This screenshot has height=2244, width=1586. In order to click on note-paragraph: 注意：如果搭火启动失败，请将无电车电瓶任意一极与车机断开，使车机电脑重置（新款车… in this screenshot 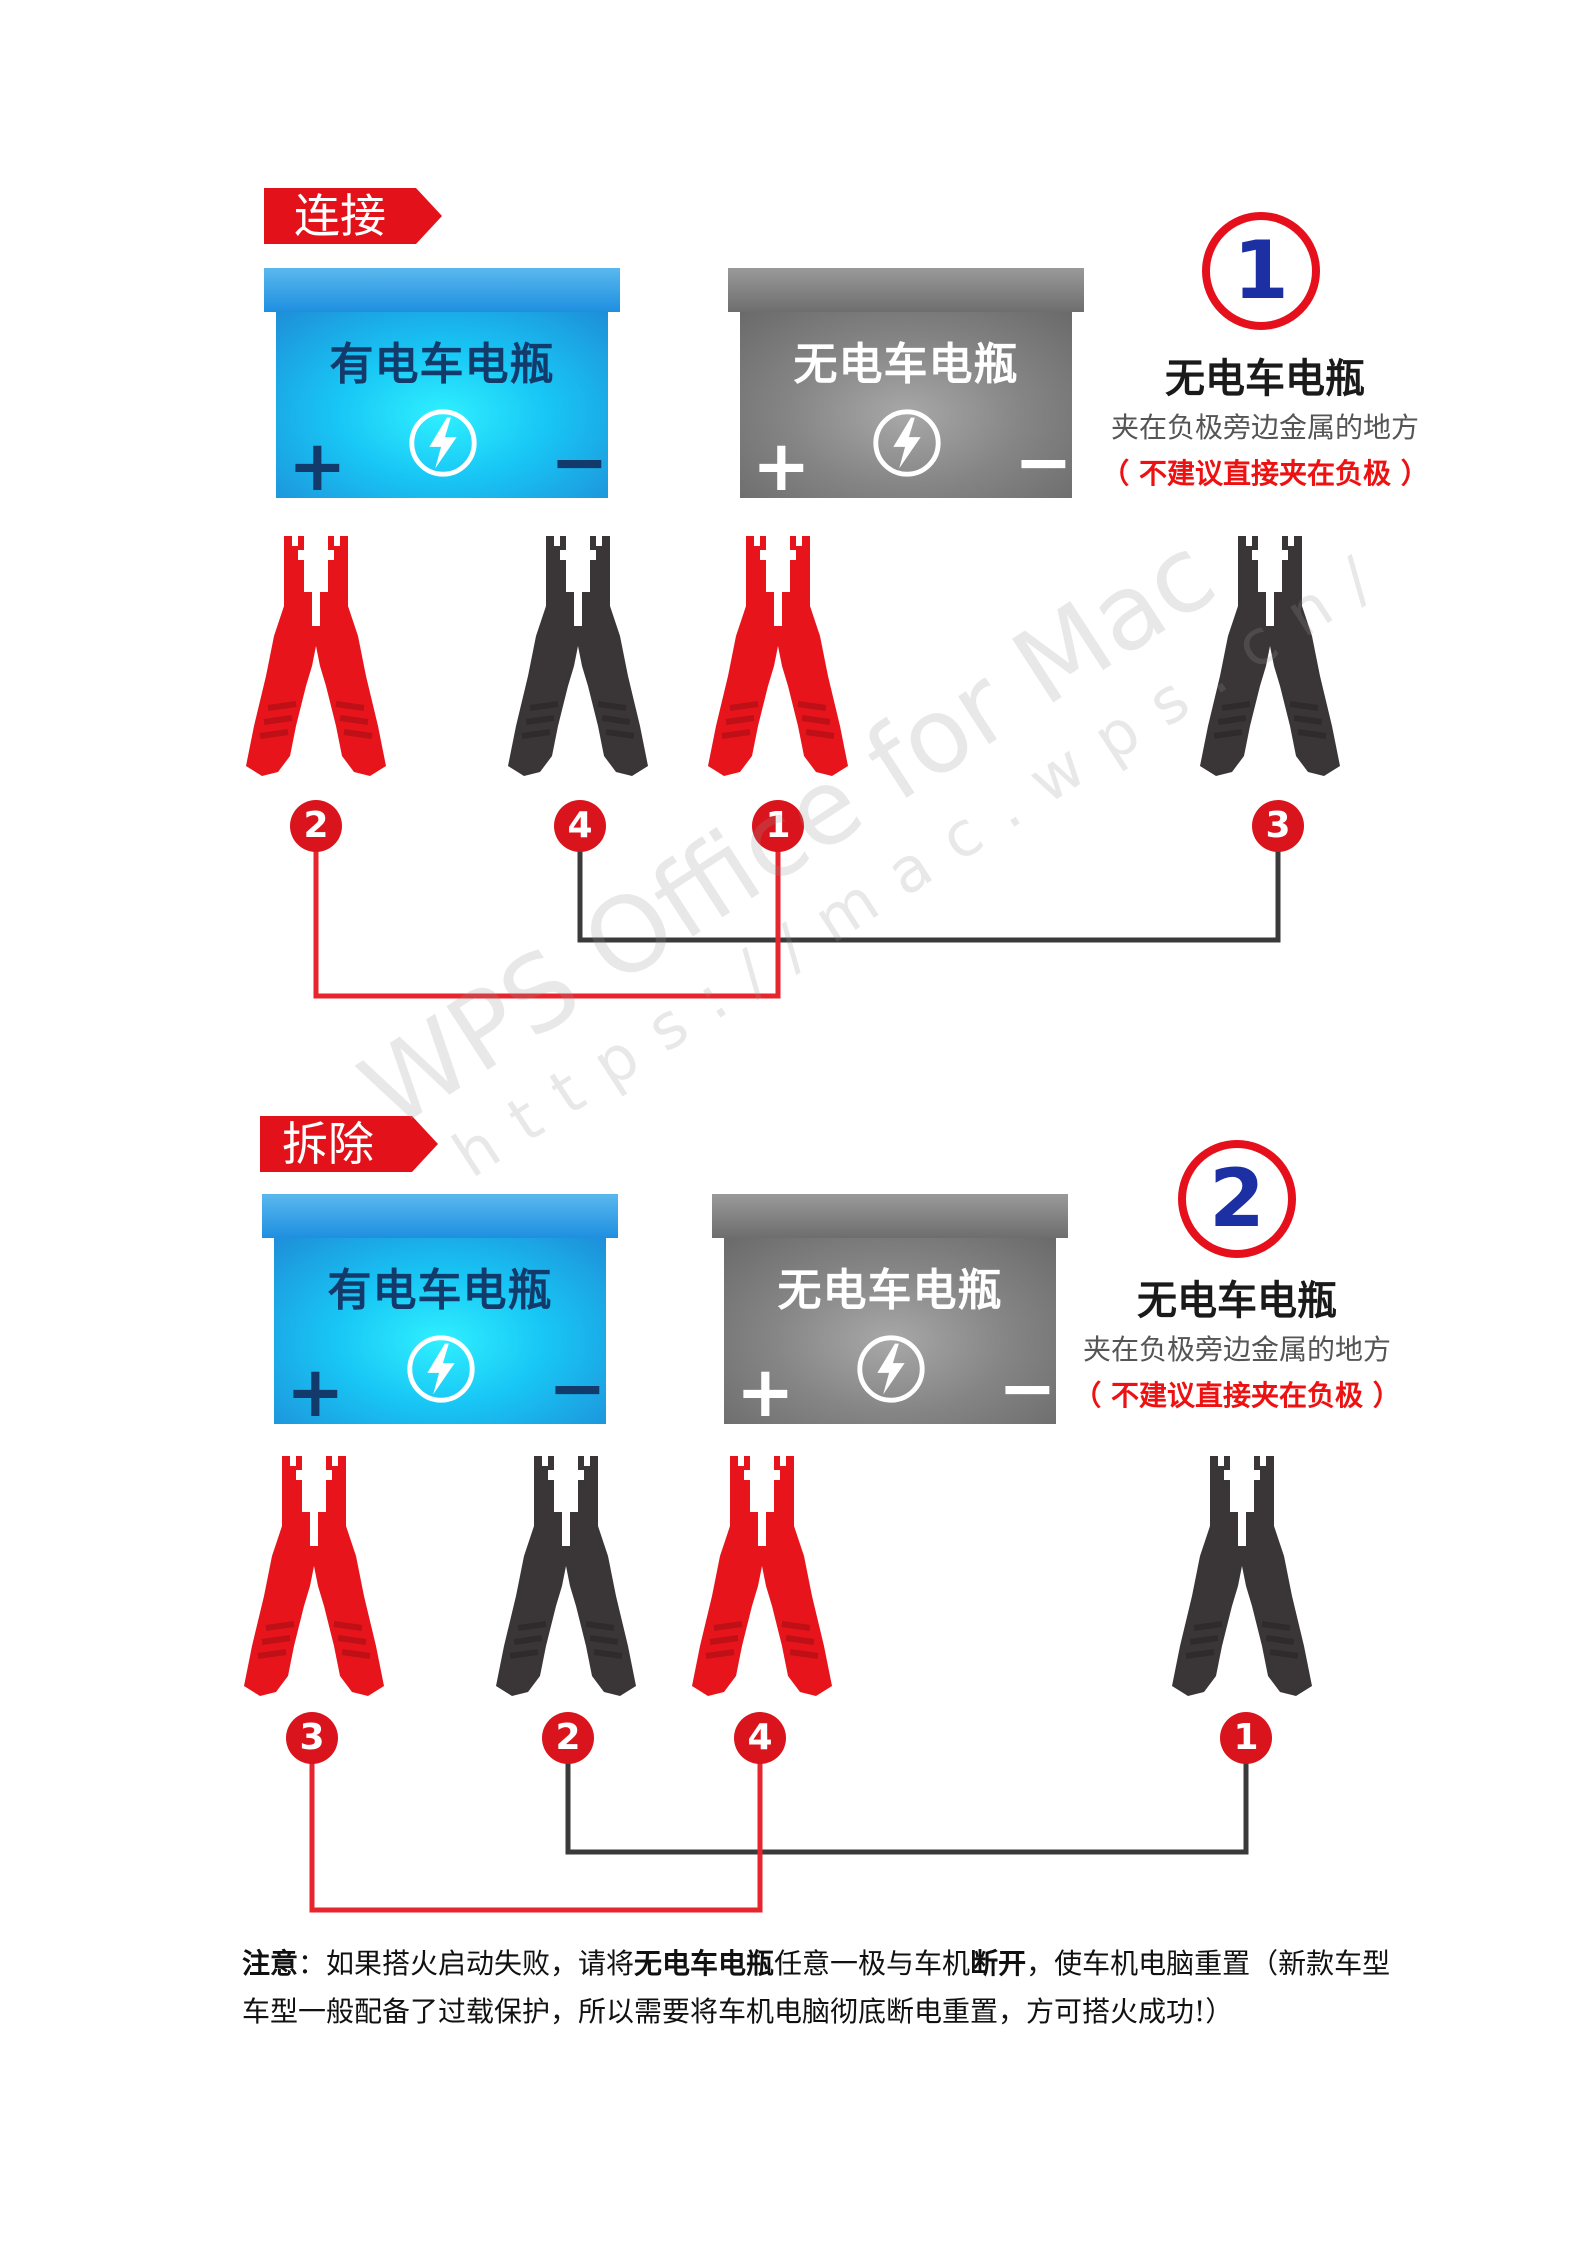, I will do `click(817, 1988)`.